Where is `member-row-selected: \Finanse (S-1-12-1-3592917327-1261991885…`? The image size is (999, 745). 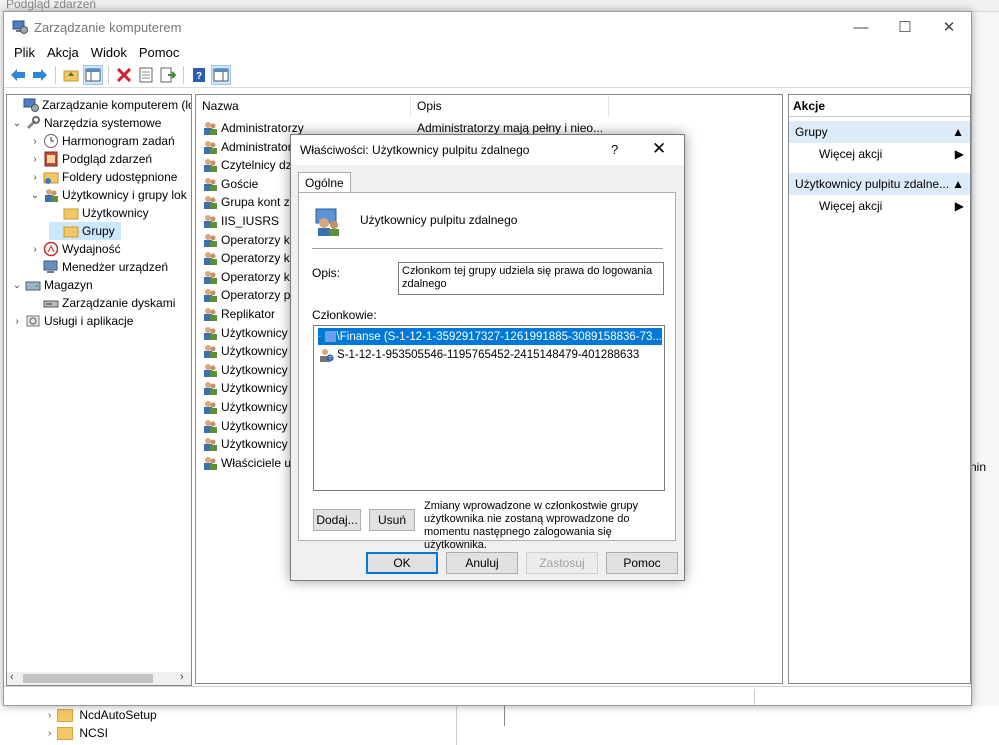 member-row-selected: \Finanse (S-1-12-1-3592917327-1261991885… is located at coordinates (490, 336).